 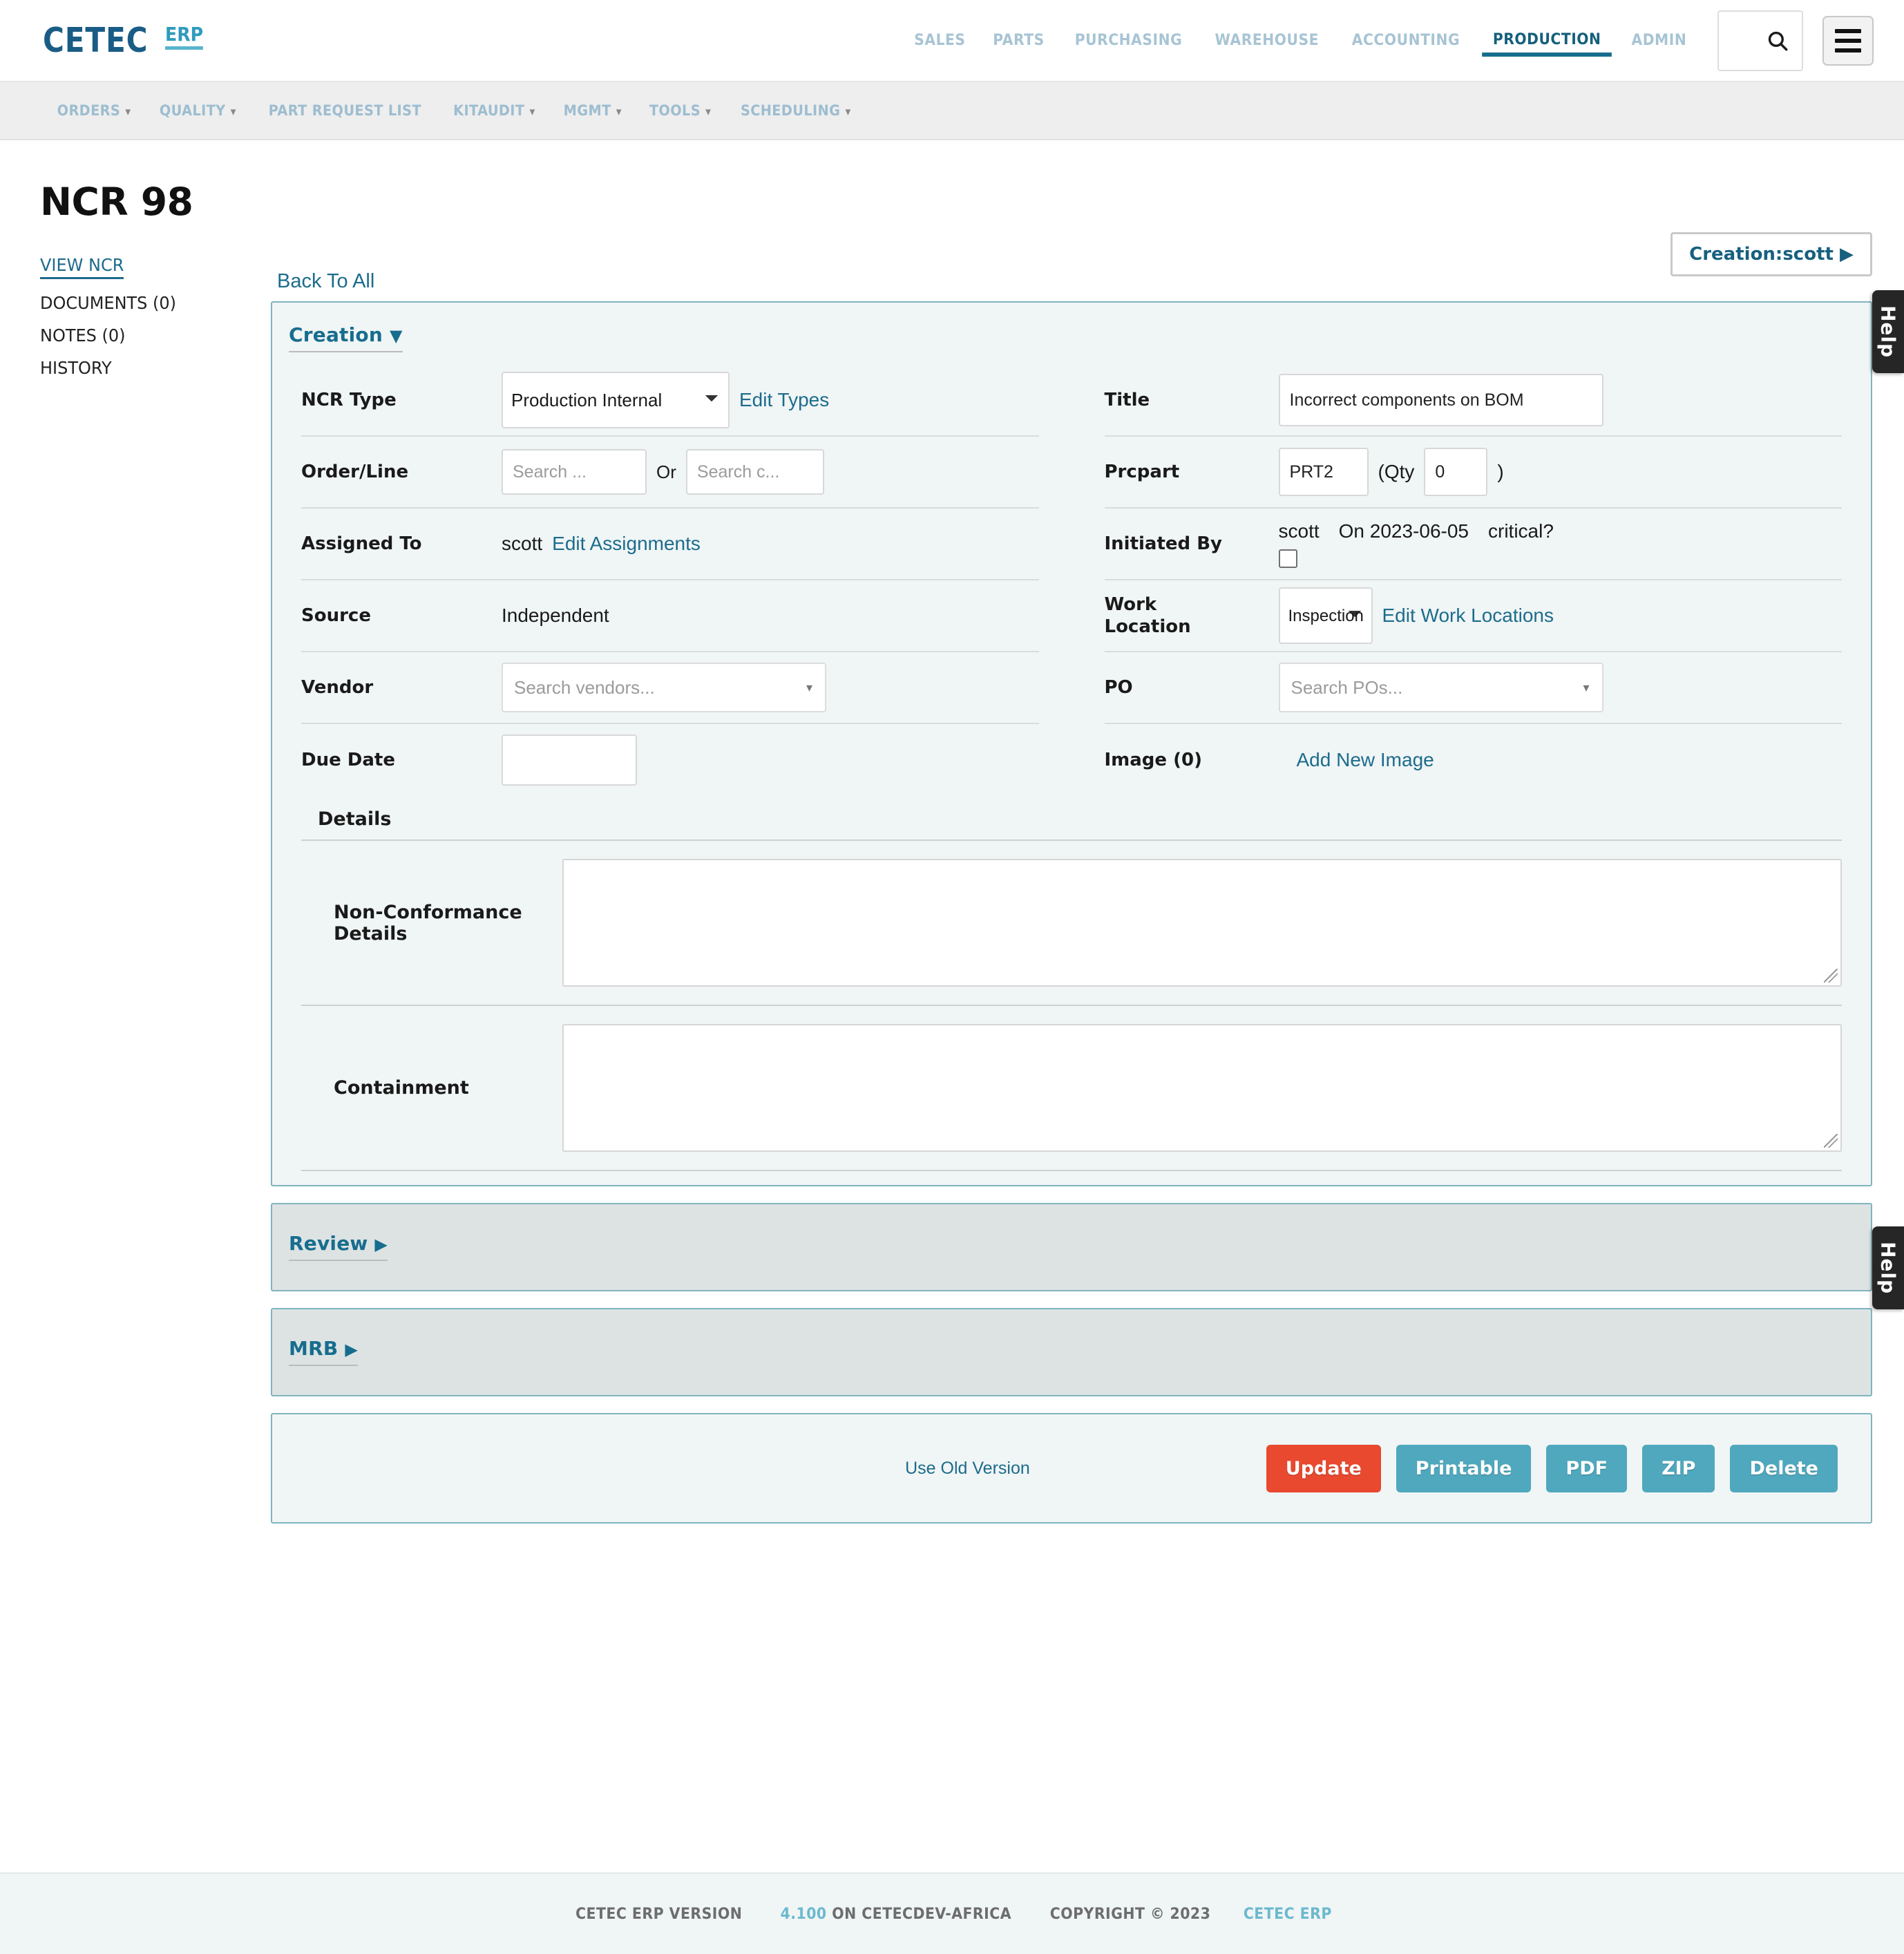 I want to click on subnav-label: MGMT, so click(x=587, y=111).